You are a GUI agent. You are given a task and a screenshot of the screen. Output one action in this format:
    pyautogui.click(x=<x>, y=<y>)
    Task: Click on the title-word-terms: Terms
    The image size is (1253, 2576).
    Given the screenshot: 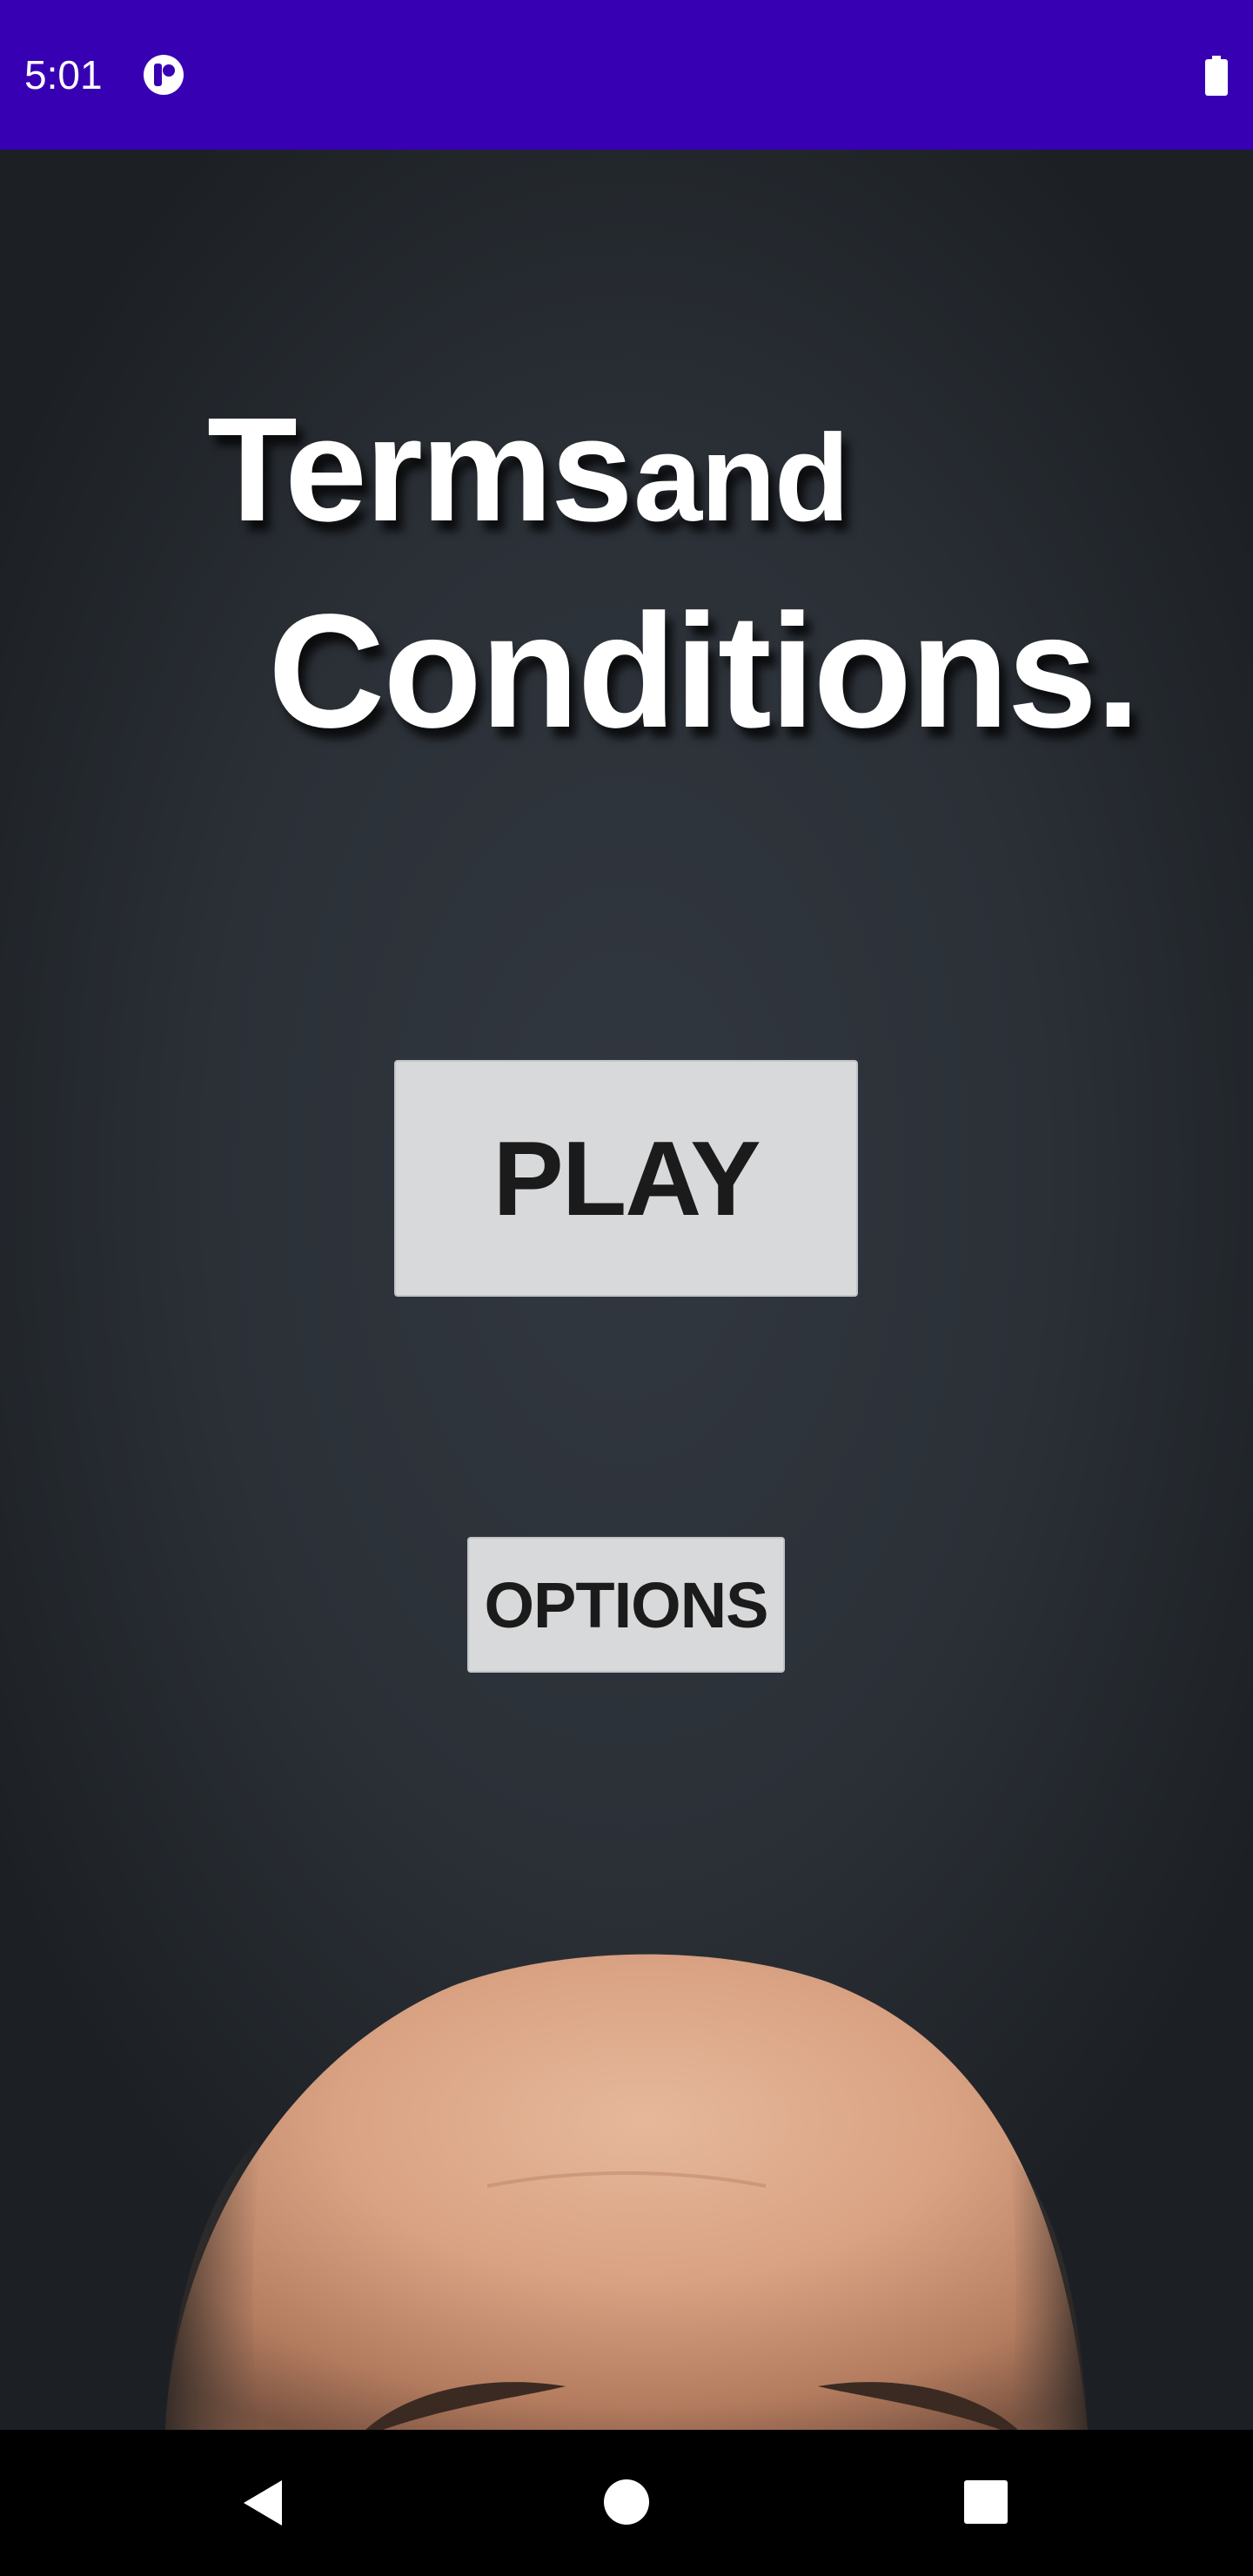 What is the action you would take?
    pyautogui.click(x=420, y=470)
    